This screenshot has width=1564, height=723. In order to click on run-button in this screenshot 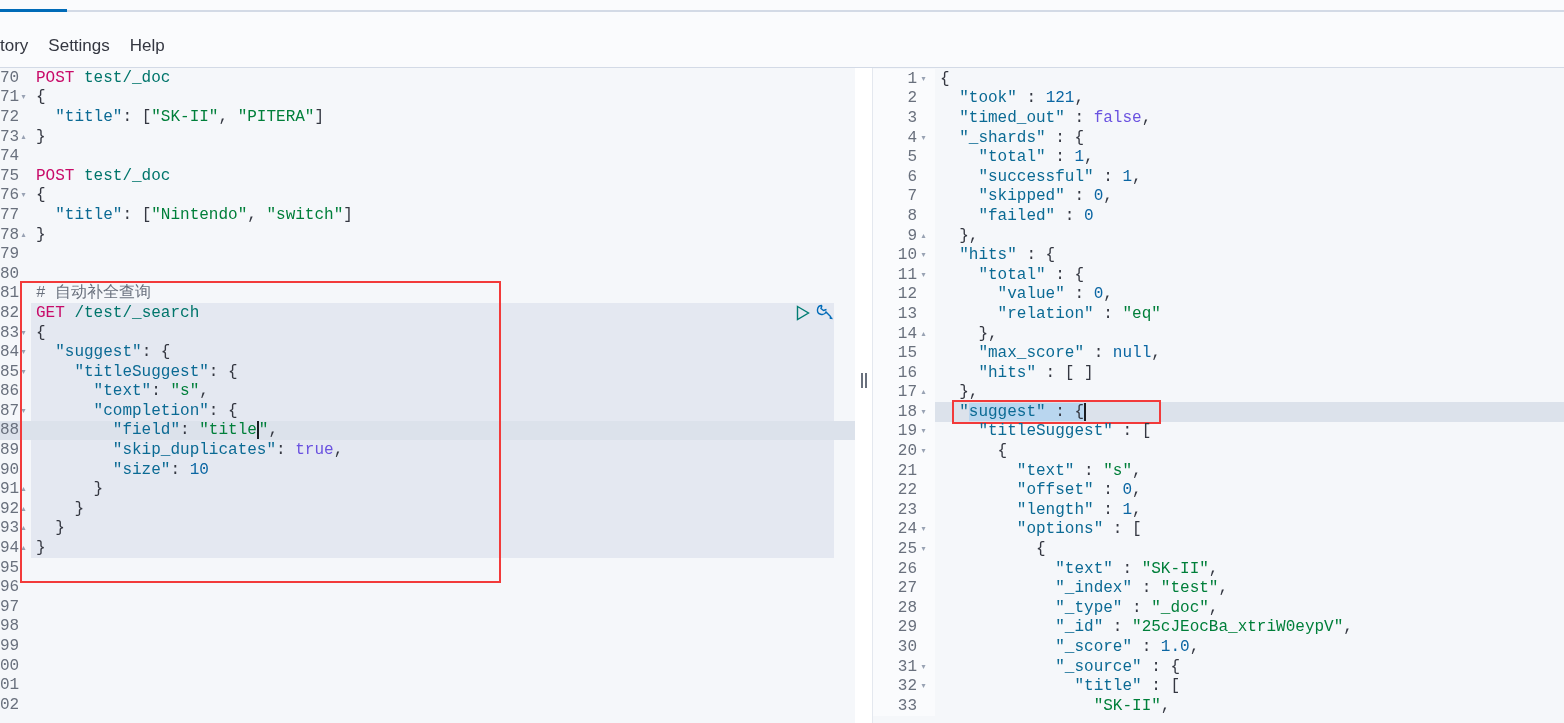, I will do `click(803, 312)`.